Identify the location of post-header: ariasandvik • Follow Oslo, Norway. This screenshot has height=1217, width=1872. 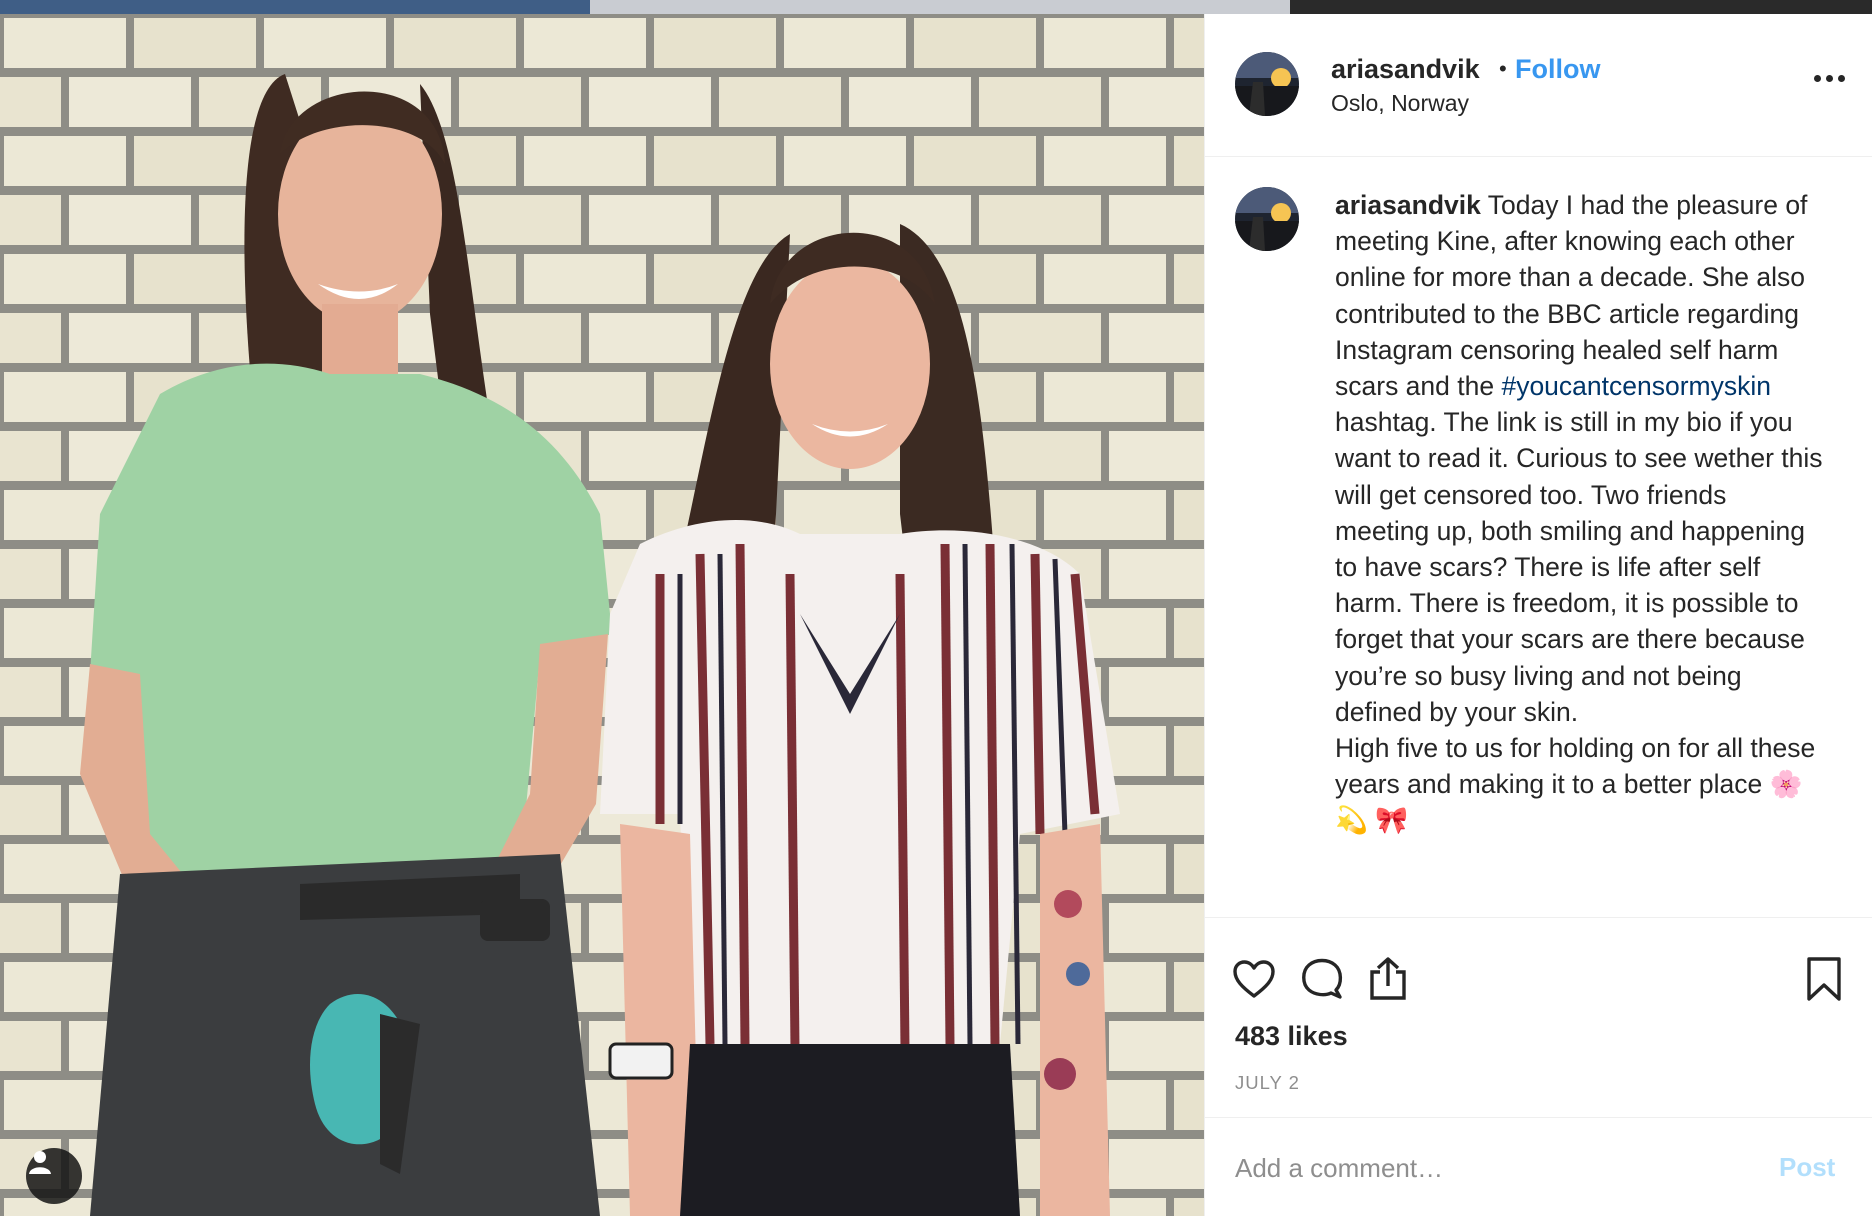
(1538, 85).